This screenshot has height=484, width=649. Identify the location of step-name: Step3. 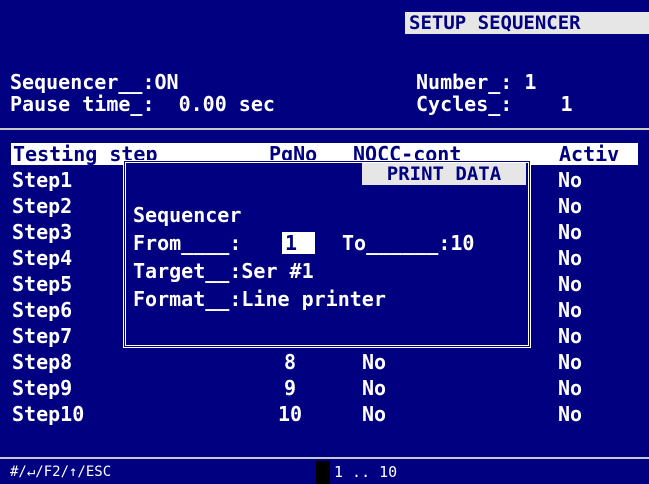
(42, 232).